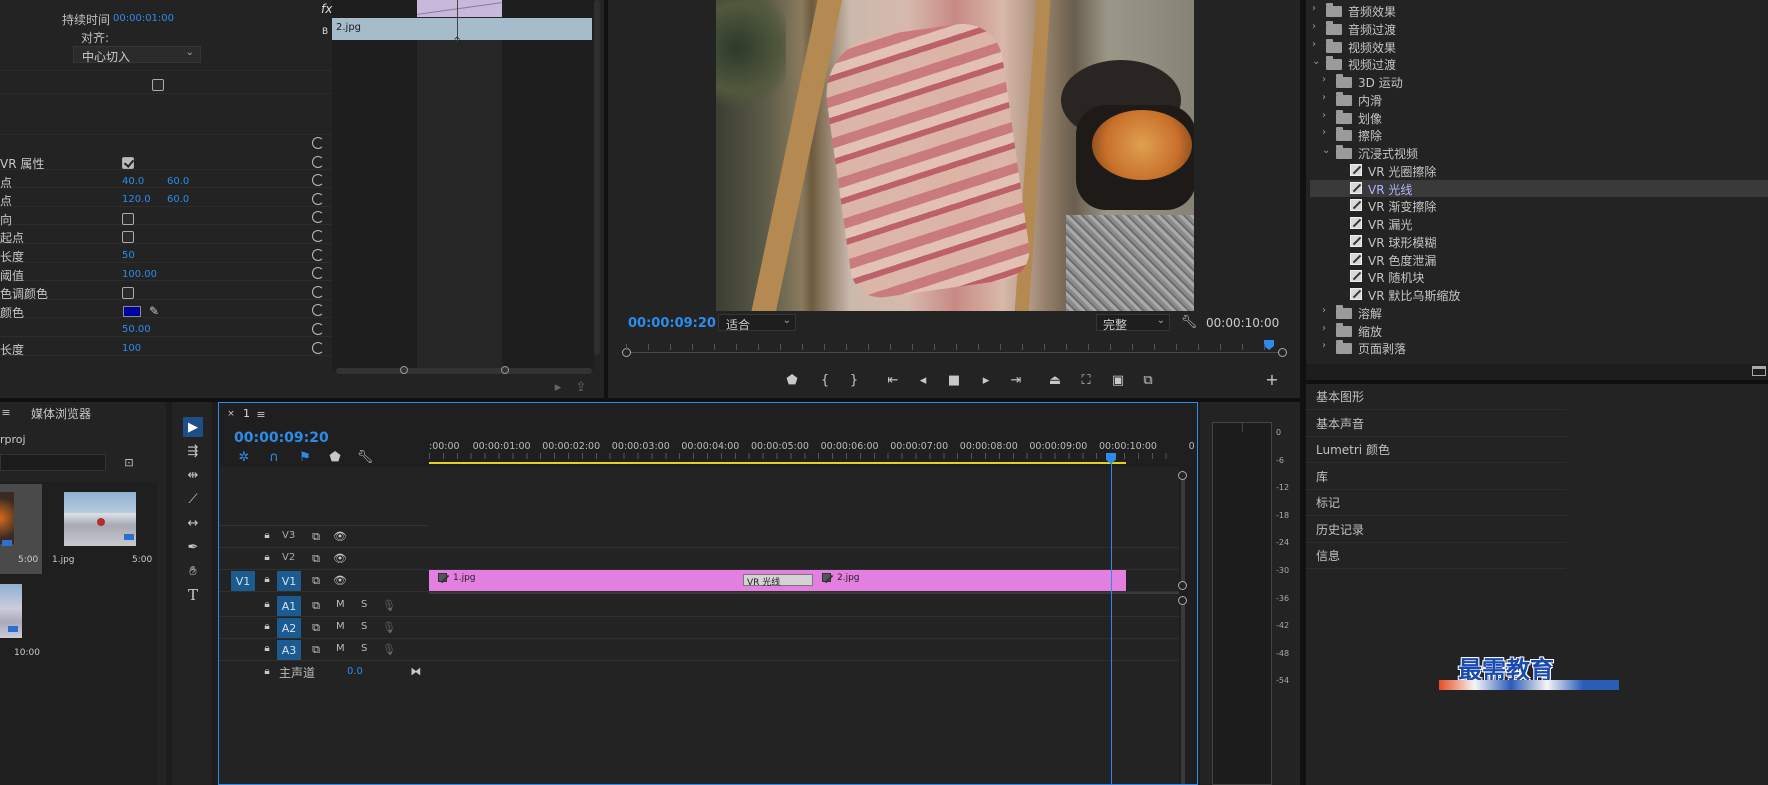 The height and width of the screenshot is (785, 1768). Describe the element at coordinates (289, 628) in the screenshot. I see `track-target-audio: A2` at that location.